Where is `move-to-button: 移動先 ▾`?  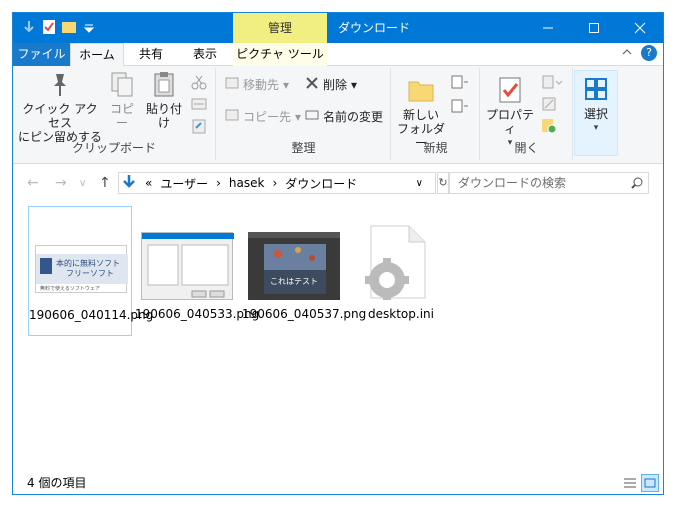 move-to-button: 移動先 ▾ is located at coordinates (257, 84).